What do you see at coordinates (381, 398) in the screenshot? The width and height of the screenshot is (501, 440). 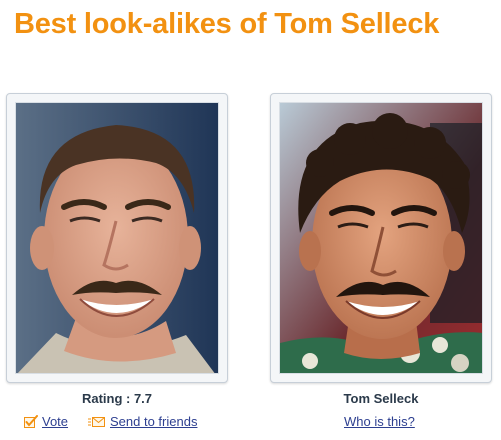 I see `celebrity-name: Tom Selleck` at bounding box center [381, 398].